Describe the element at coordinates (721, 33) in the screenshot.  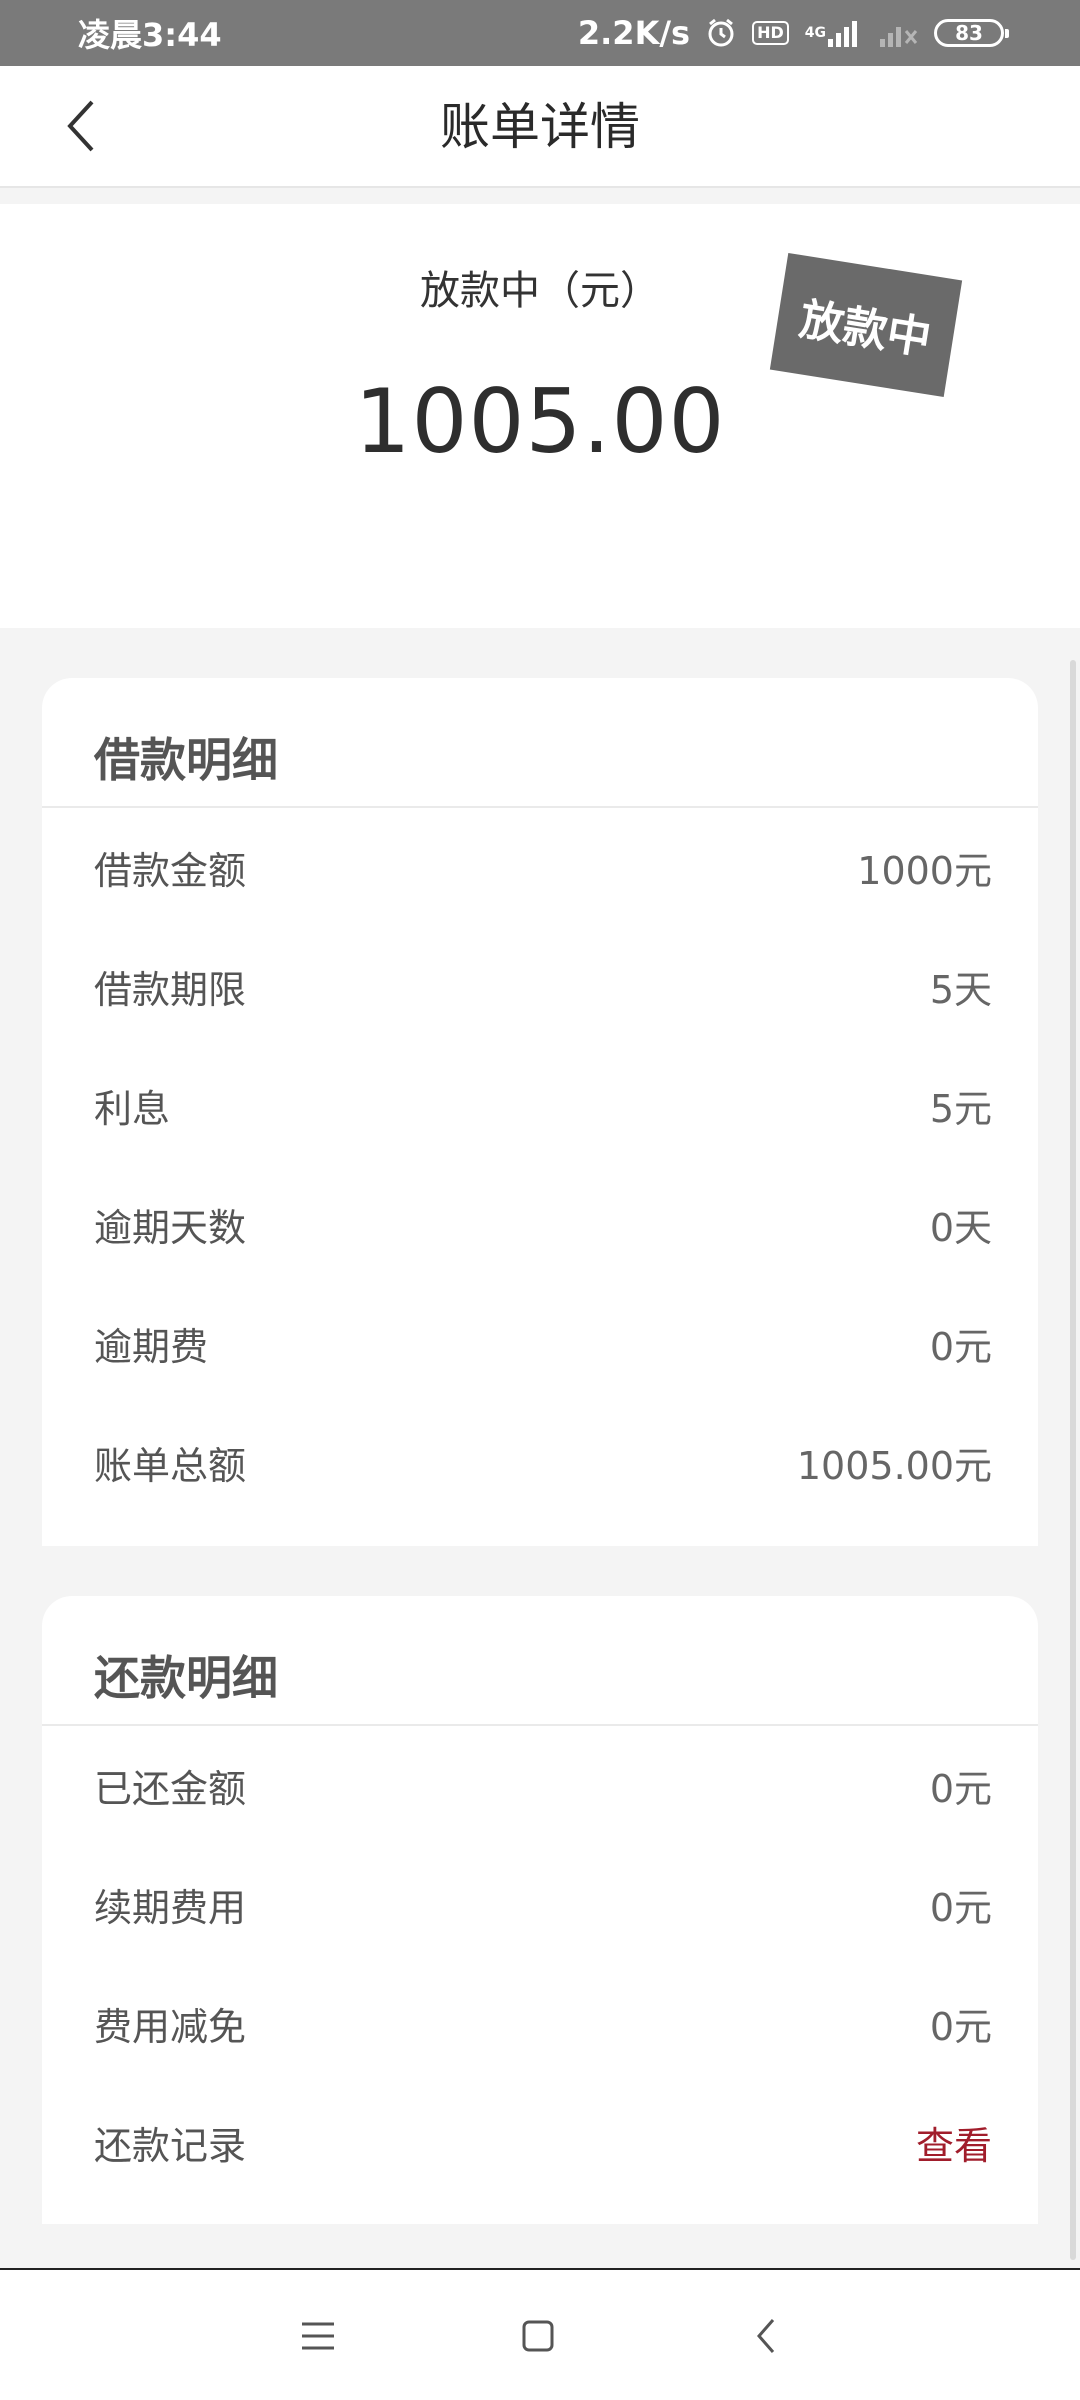
I see `alarm-icon` at that location.